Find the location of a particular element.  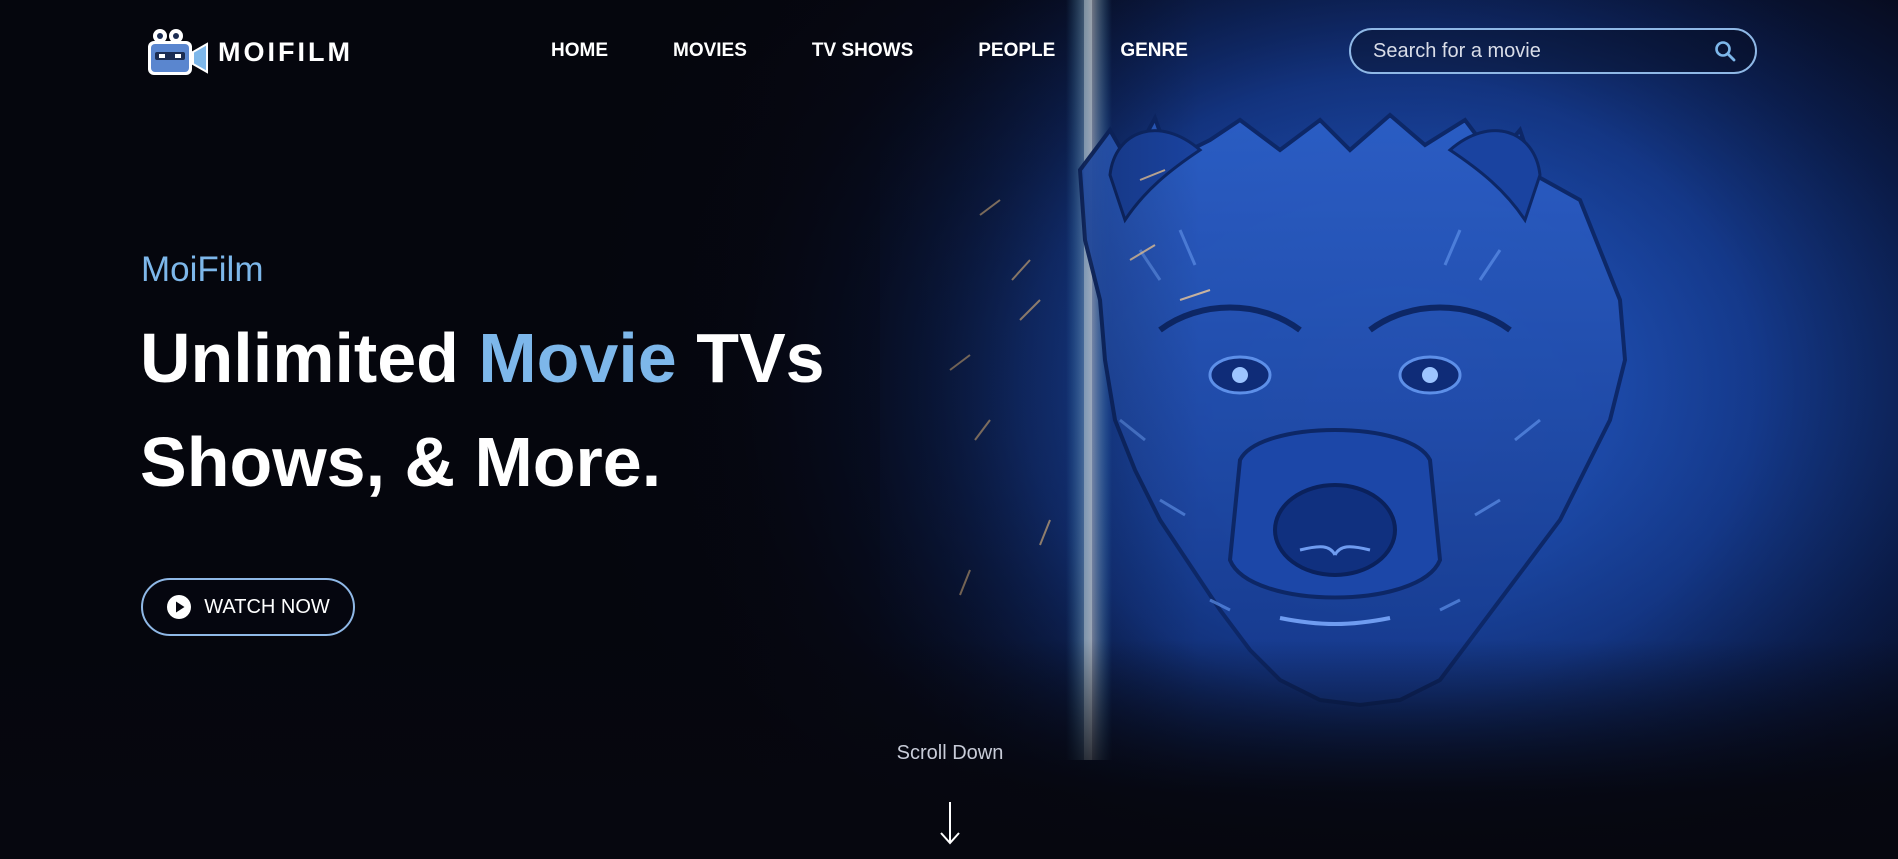

watch-now-label: WATCH NOW is located at coordinates (267, 606).